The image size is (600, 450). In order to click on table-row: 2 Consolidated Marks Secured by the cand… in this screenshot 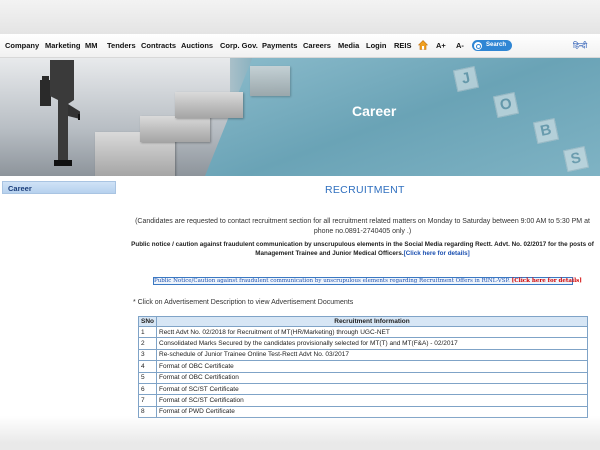, I will do `click(363, 343)`.